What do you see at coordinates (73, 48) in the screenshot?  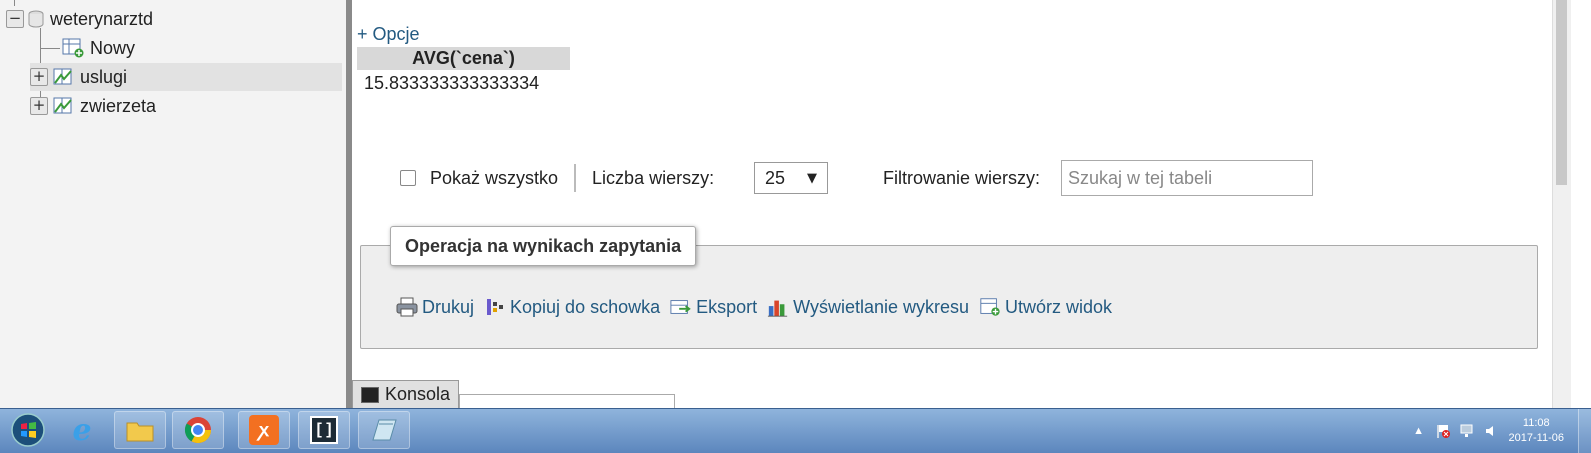 I see `new-table-icon` at bounding box center [73, 48].